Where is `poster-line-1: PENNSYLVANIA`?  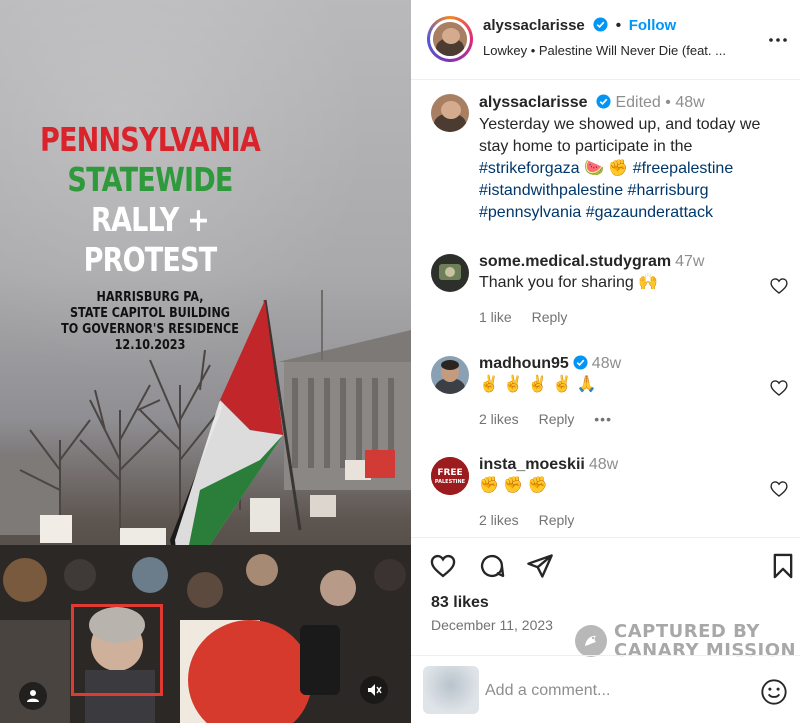
poster-line-1: PENNSYLVANIA is located at coordinates (150, 139).